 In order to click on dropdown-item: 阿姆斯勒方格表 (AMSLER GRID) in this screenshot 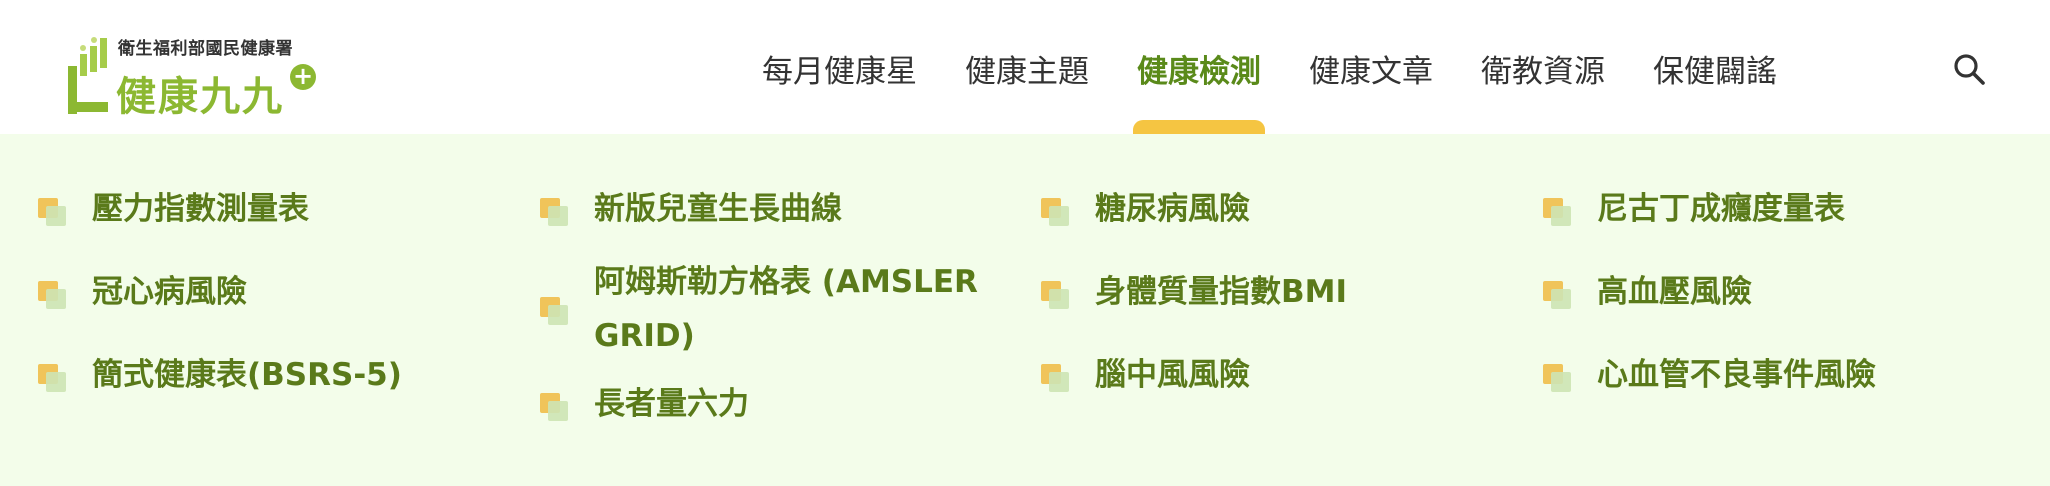, I will do `click(785, 309)`.